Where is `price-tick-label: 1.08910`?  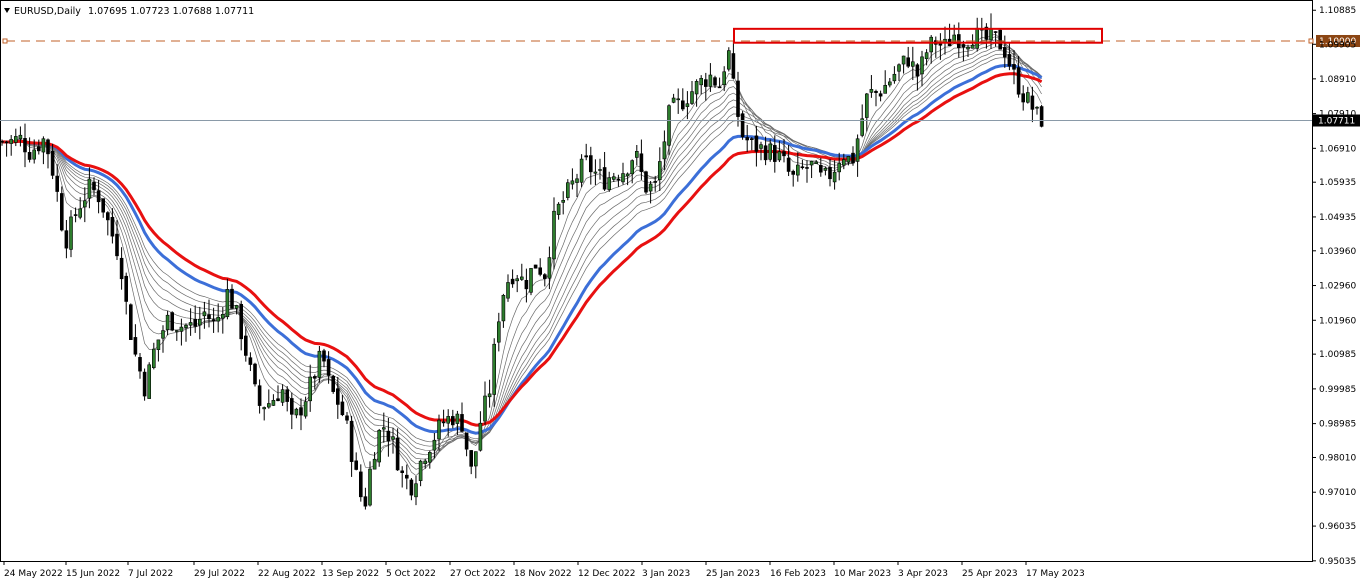 price-tick-label: 1.08910 is located at coordinates (1337, 80).